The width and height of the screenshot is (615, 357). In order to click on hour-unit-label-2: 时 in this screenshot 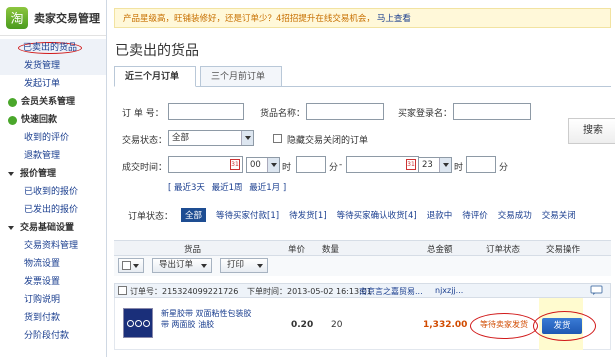, I will do `click(459, 168)`.